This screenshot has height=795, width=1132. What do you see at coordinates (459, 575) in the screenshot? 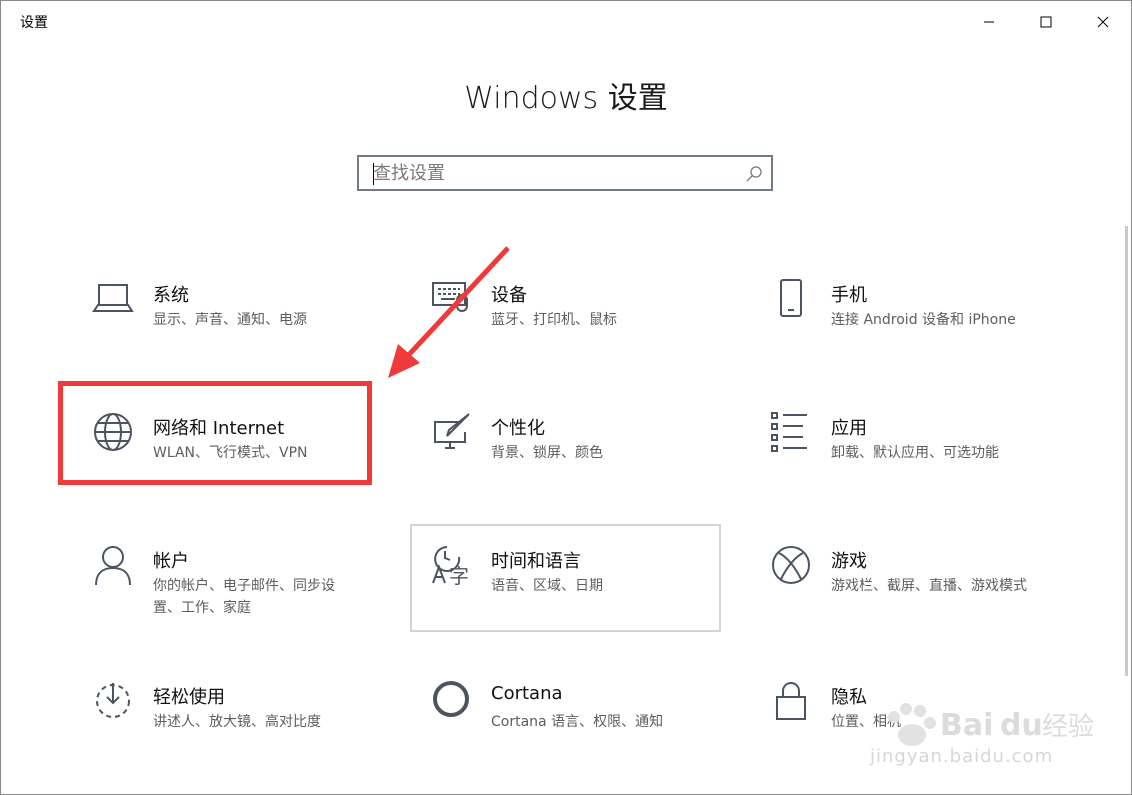
I see `svg-text: 字` at bounding box center [459, 575].